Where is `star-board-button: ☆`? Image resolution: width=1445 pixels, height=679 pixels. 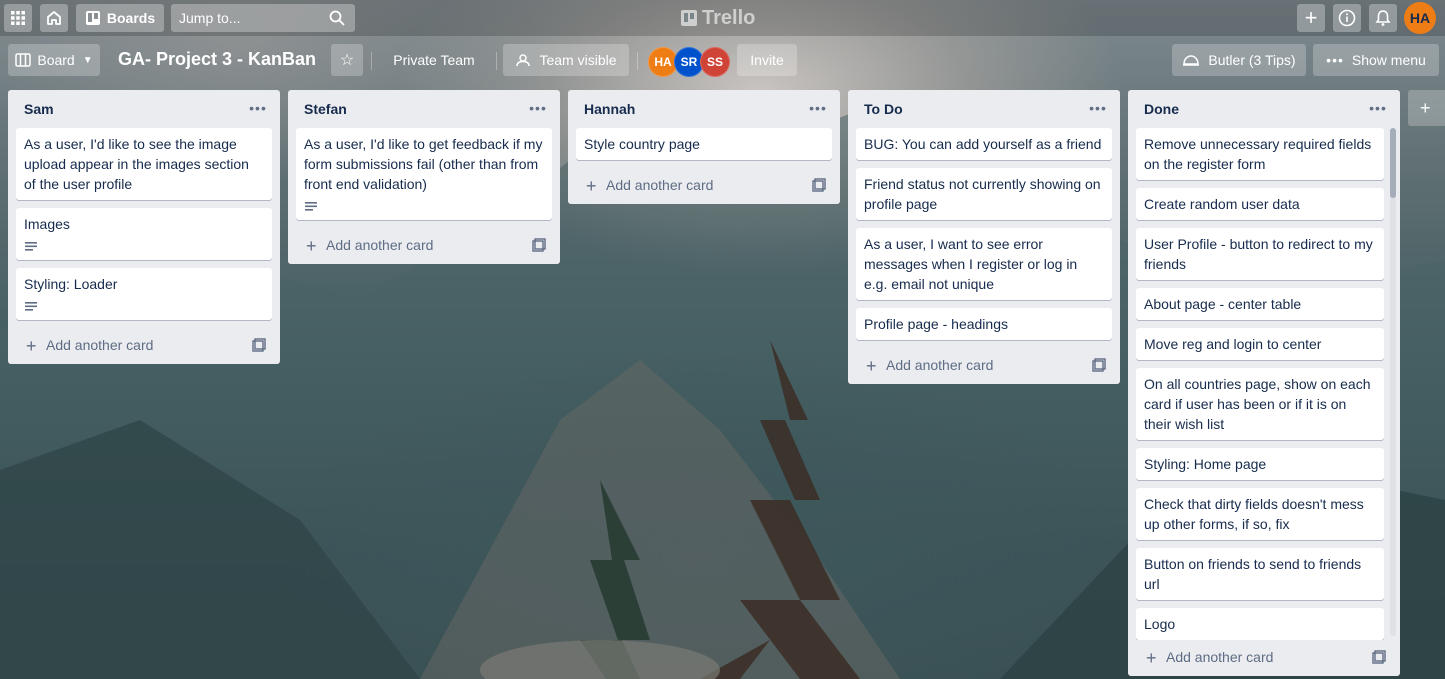
star-board-button: ☆ is located at coordinates (347, 60).